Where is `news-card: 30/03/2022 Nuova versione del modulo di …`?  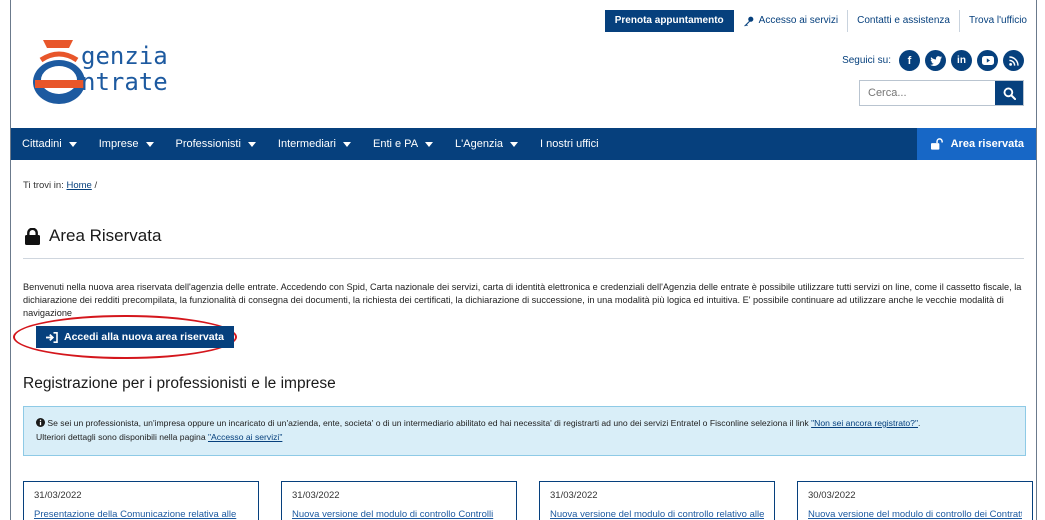 news-card: 30/03/2022 Nuova versione del modulo di … is located at coordinates (915, 500).